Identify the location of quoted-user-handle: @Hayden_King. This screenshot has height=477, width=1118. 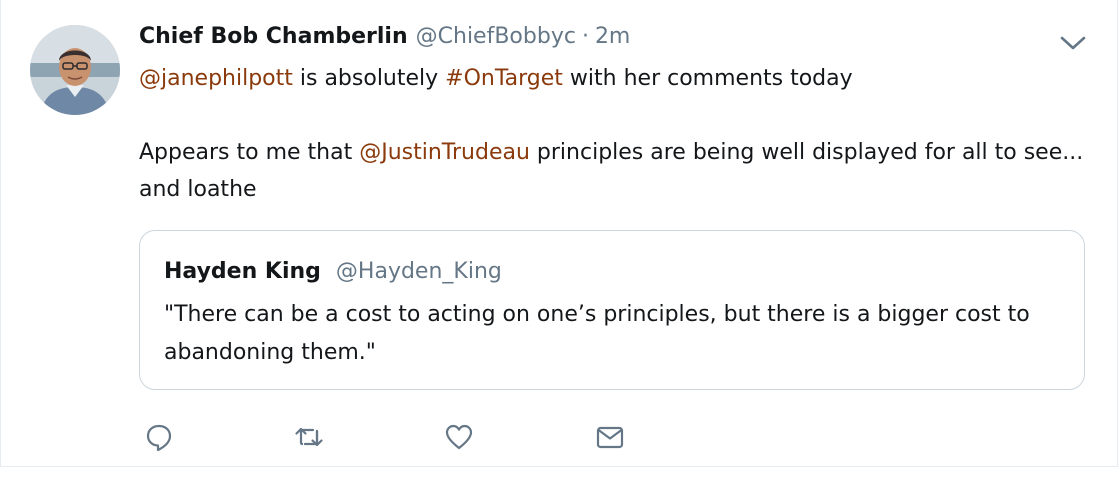
(418, 271).